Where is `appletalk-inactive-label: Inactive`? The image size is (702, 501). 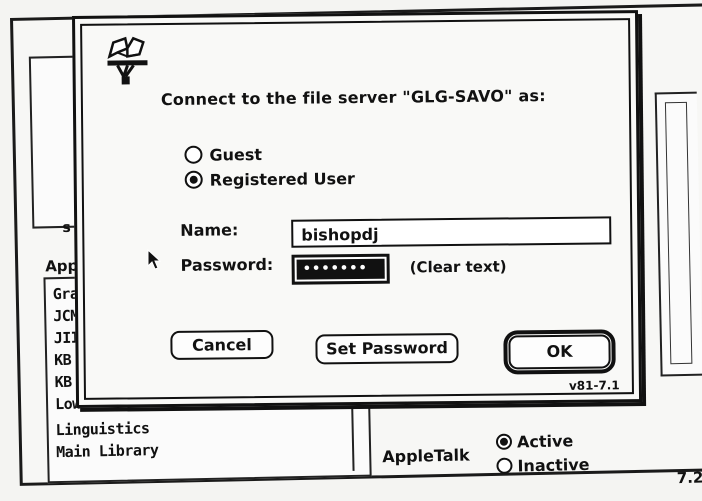
appletalk-inactive-label: Inactive is located at coordinates (553, 465).